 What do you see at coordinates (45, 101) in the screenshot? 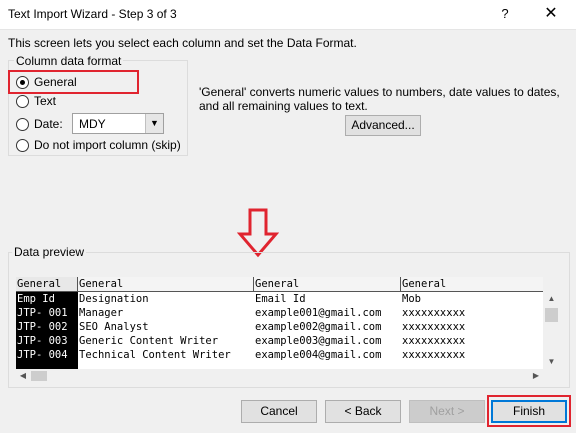
I see `radio-text-label: Text` at bounding box center [45, 101].